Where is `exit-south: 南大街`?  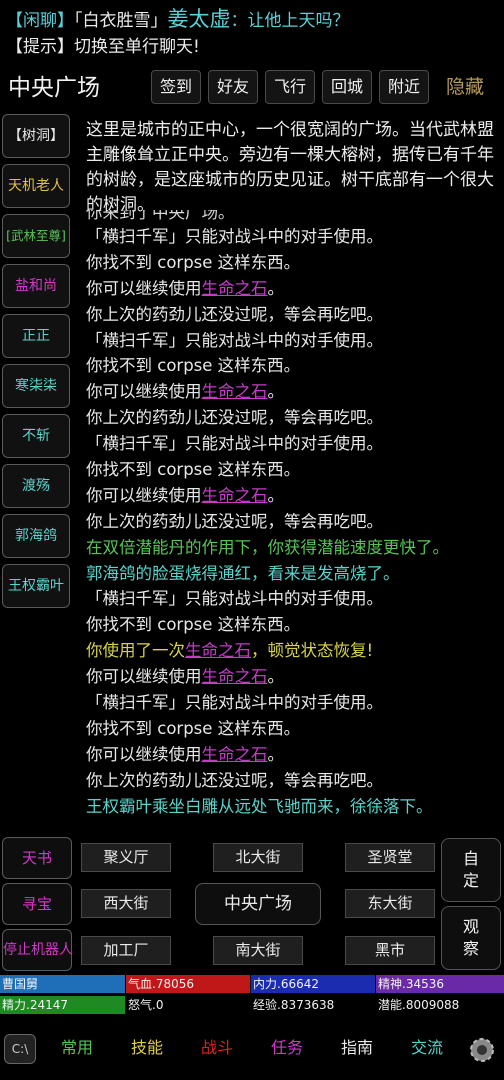
exit-south: 南大街 is located at coordinates (258, 950).